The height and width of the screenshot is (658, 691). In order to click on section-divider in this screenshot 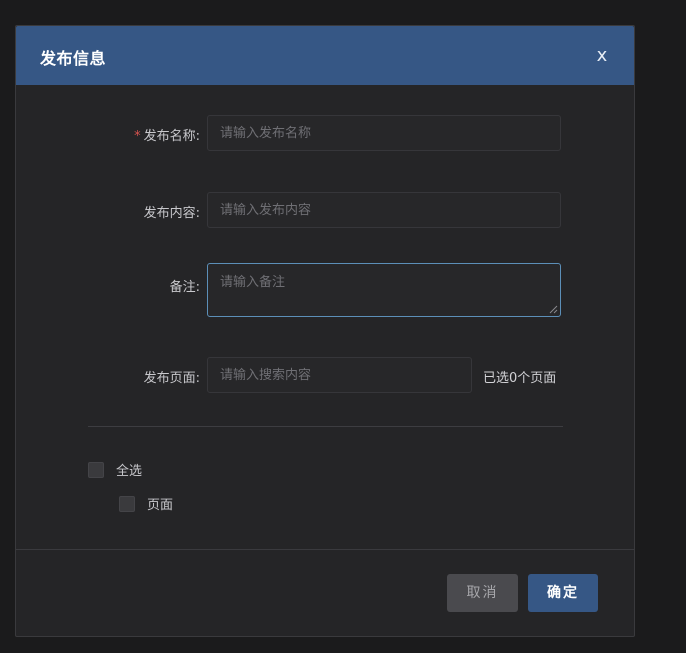, I will do `click(325, 426)`.